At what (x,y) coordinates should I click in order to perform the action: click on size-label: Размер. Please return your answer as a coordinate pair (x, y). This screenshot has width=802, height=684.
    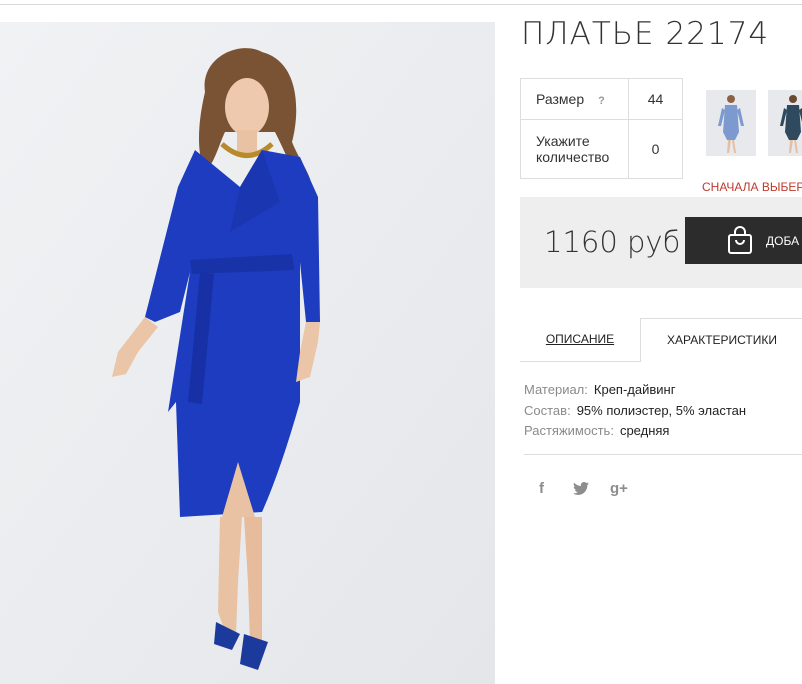
    Looking at the image, I should click on (560, 99).